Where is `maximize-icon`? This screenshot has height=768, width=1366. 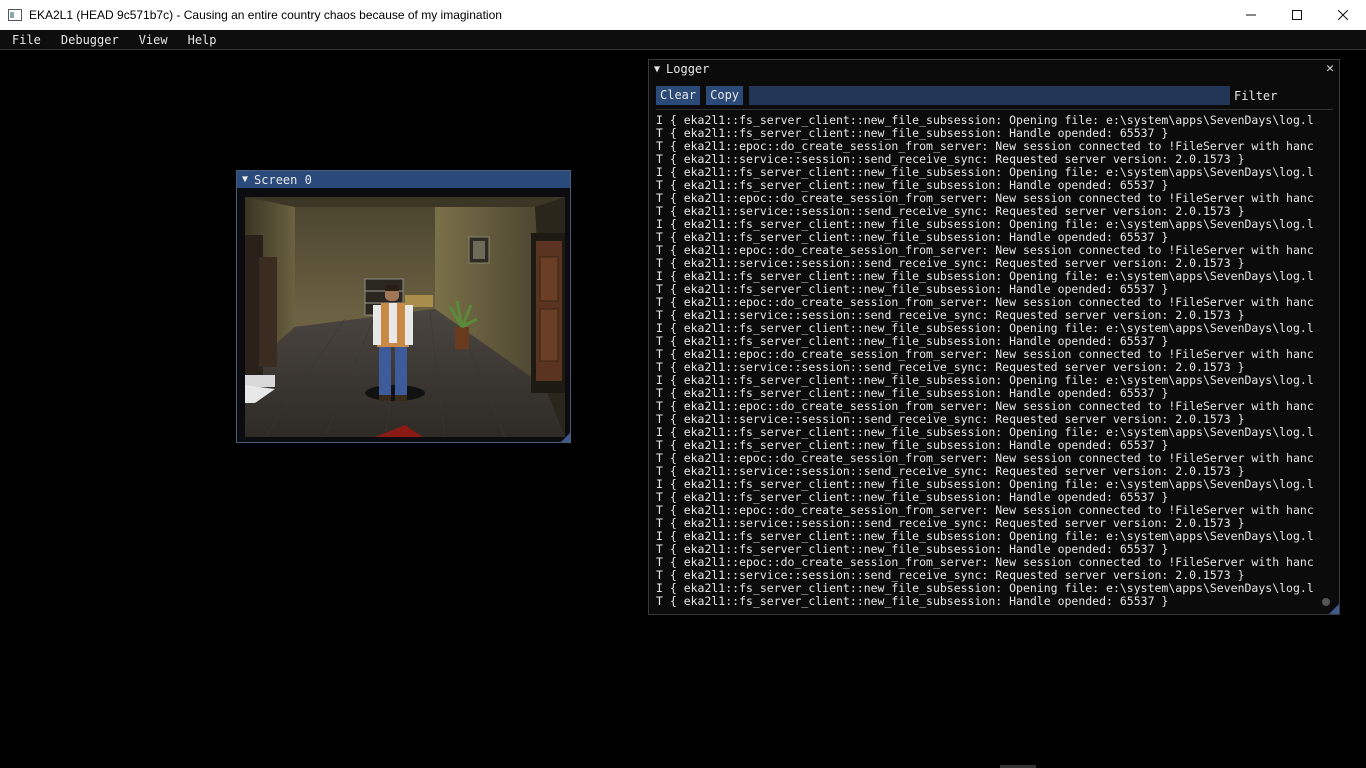 maximize-icon is located at coordinates (1297, 15).